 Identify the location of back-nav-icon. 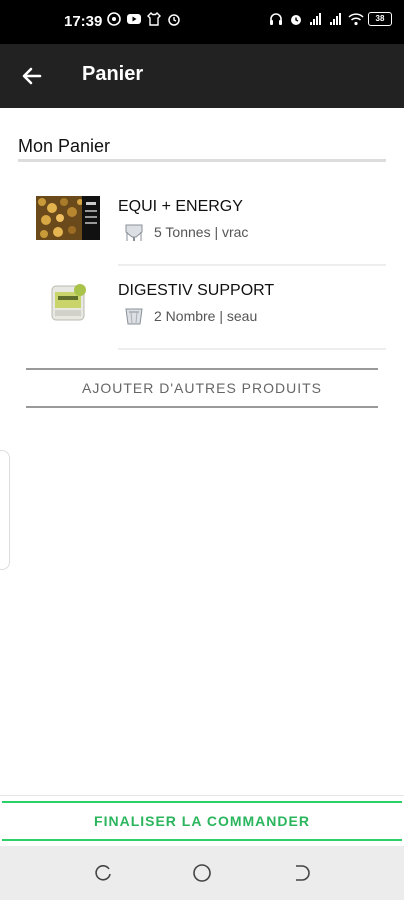
(300, 873).